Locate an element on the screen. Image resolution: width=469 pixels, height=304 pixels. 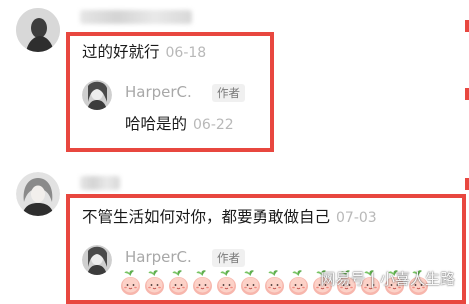
watermark: 网易号 | 小喜人生路 is located at coordinates (387, 279).